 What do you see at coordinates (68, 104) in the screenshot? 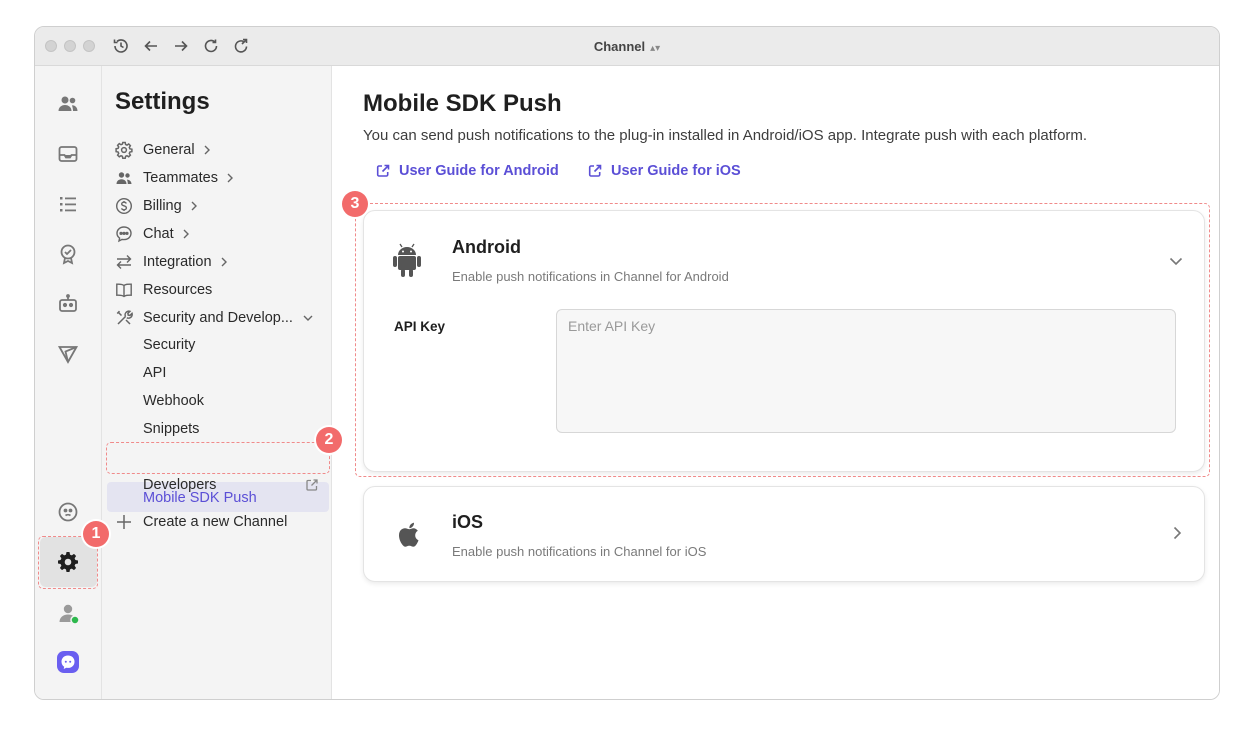
I see `contacts-icon` at bounding box center [68, 104].